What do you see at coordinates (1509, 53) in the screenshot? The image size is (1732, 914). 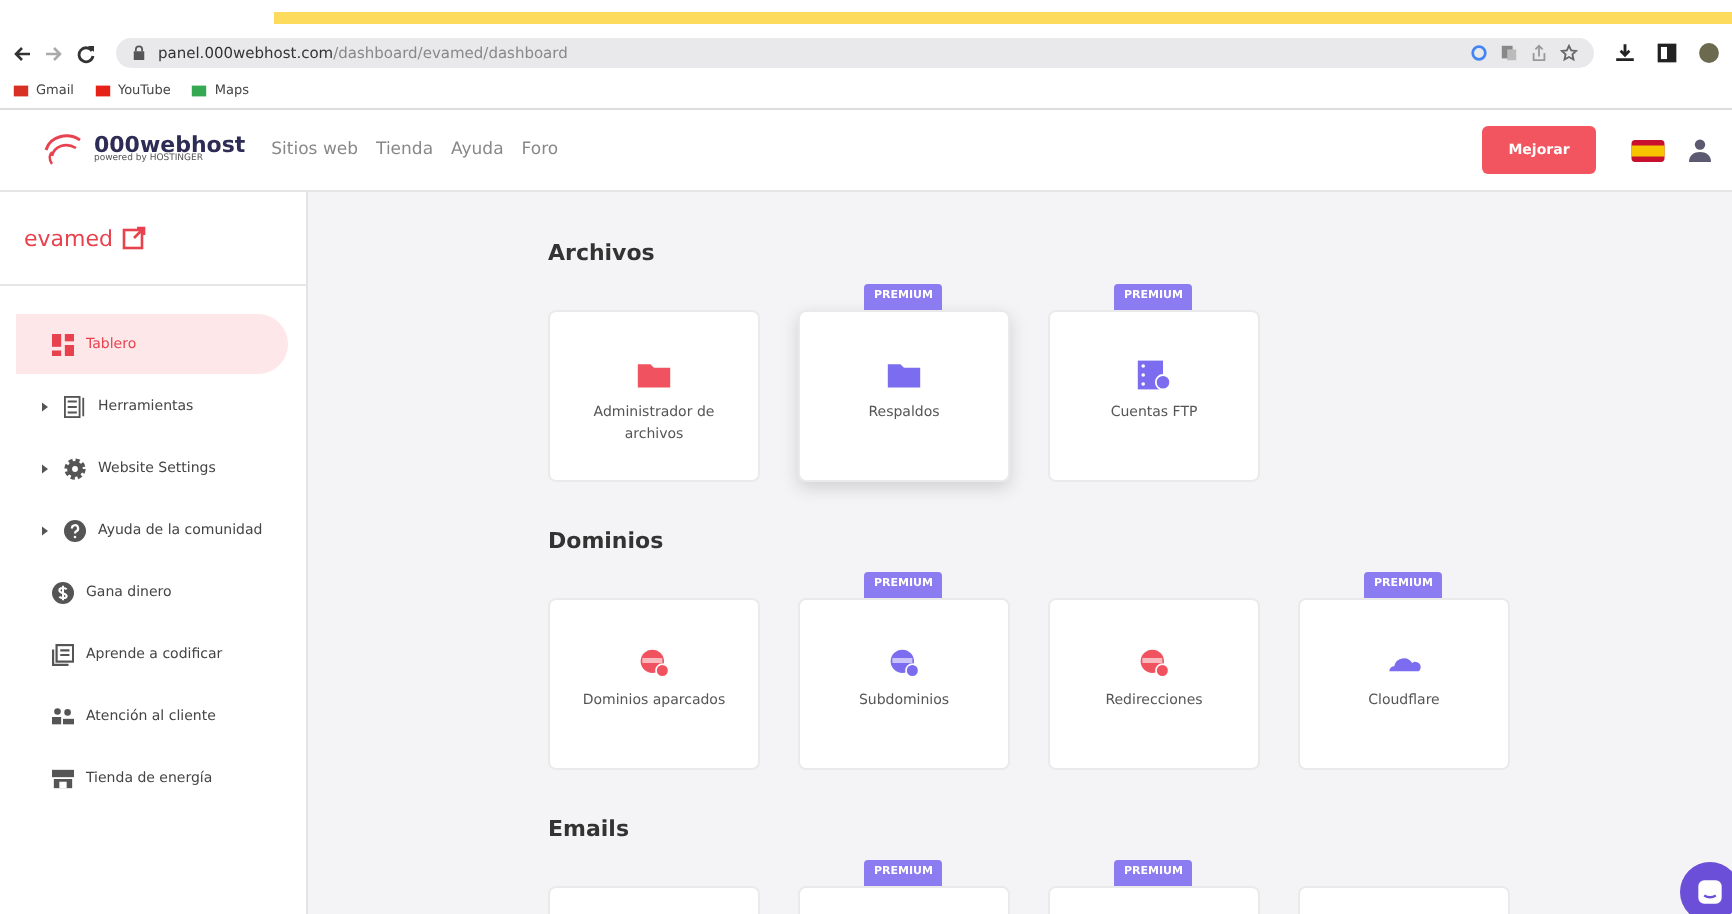 I see `translate-icon` at bounding box center [1509, 53].